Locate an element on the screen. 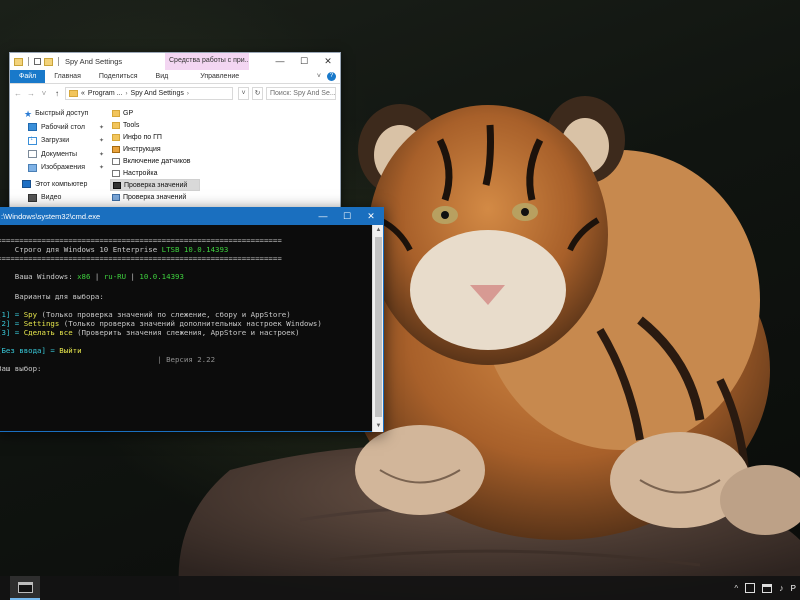  device-icon is located at coordinates (750, 588).